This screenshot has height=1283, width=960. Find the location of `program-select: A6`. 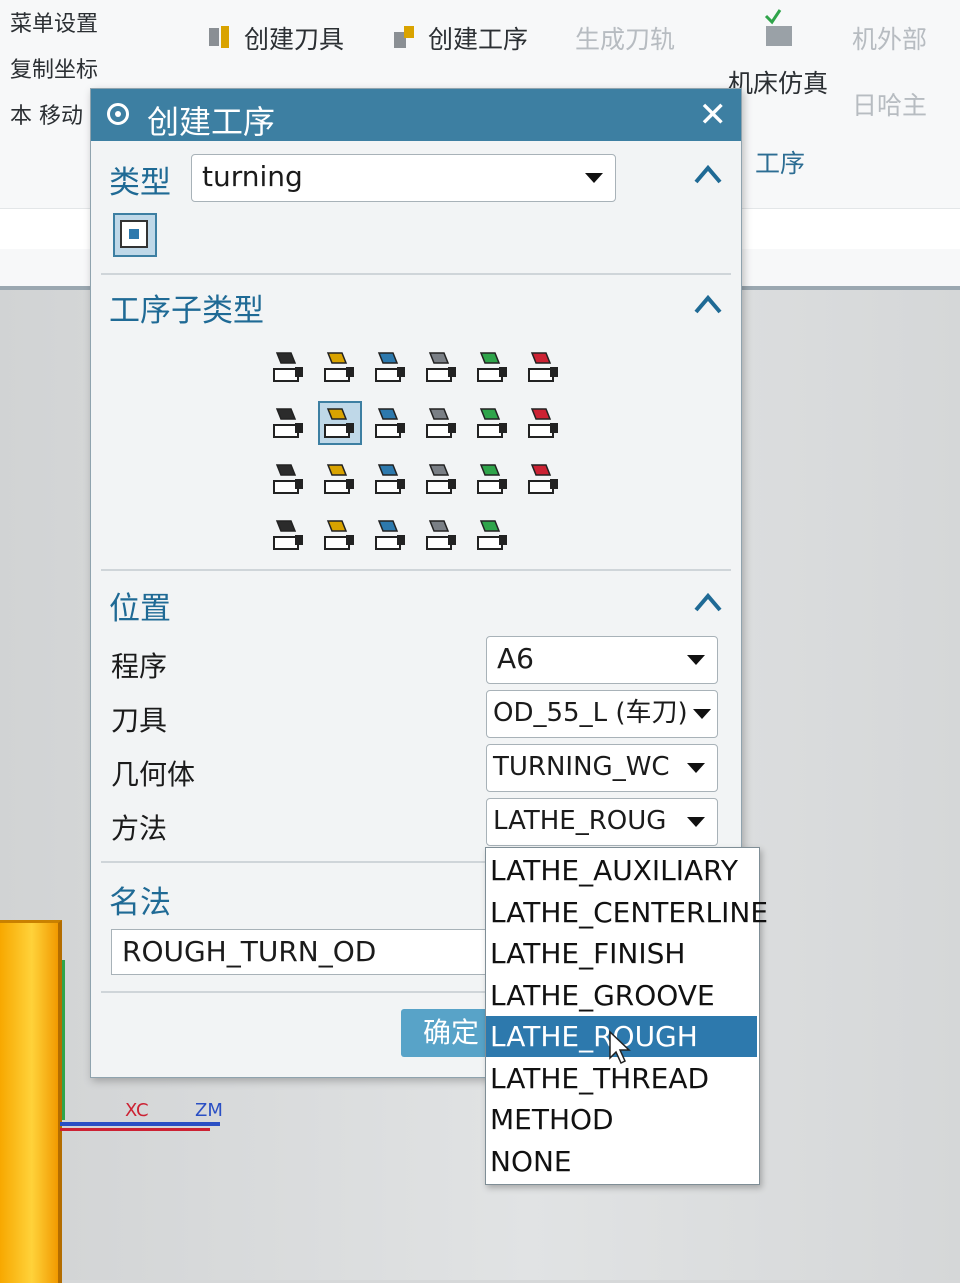

program-select: A6 is located at coordinates (602, 660).